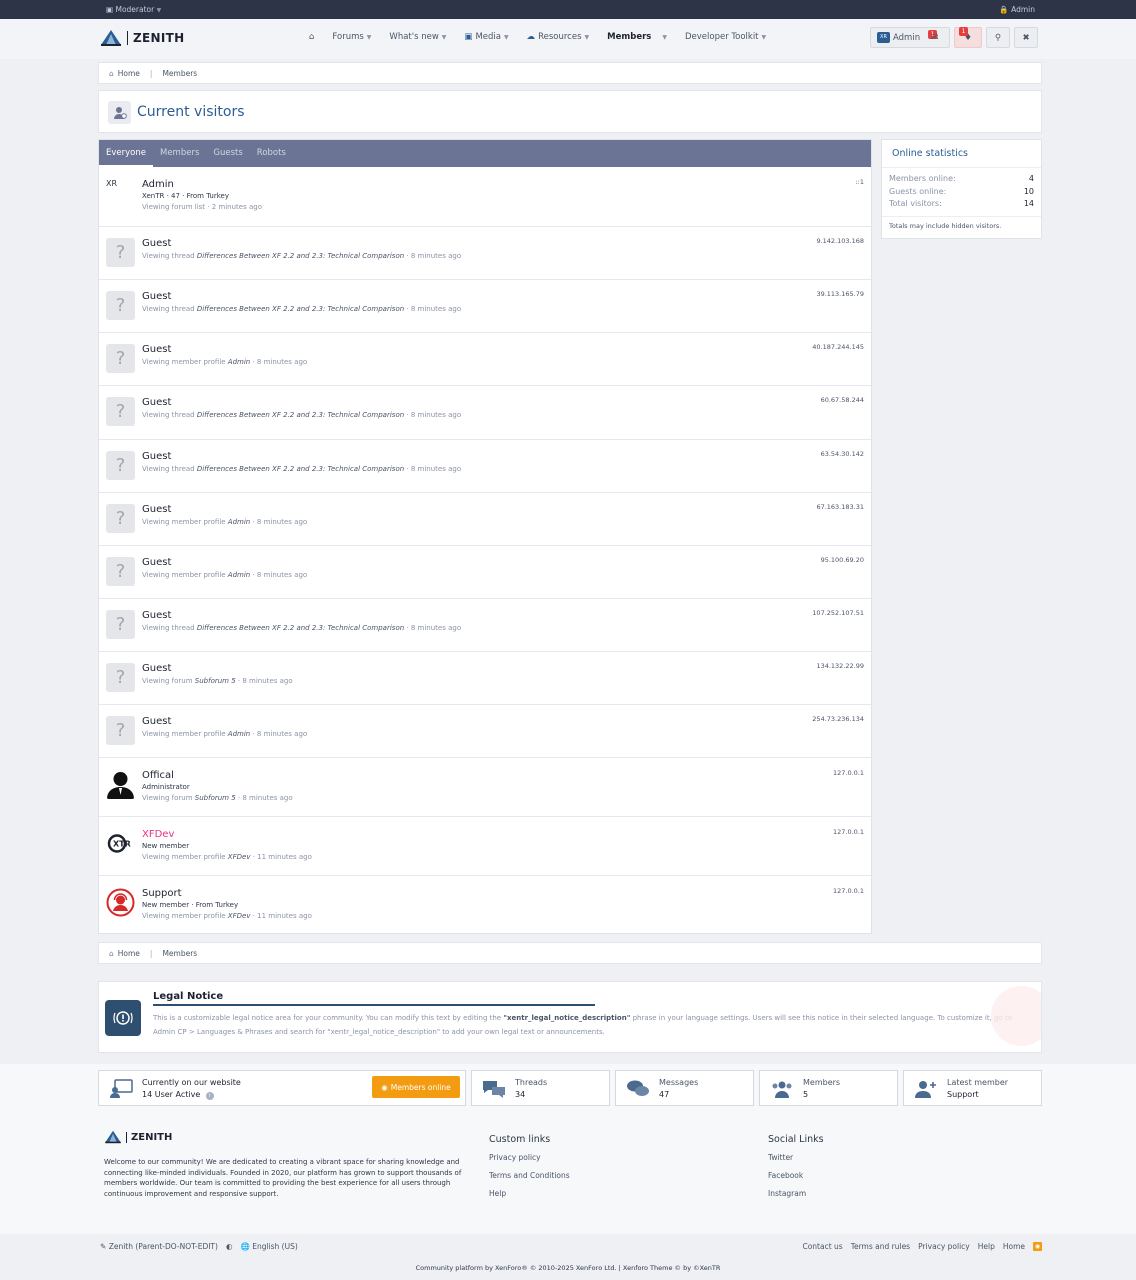  I want to click on site-logo: ZENITH, so click(142, 38).